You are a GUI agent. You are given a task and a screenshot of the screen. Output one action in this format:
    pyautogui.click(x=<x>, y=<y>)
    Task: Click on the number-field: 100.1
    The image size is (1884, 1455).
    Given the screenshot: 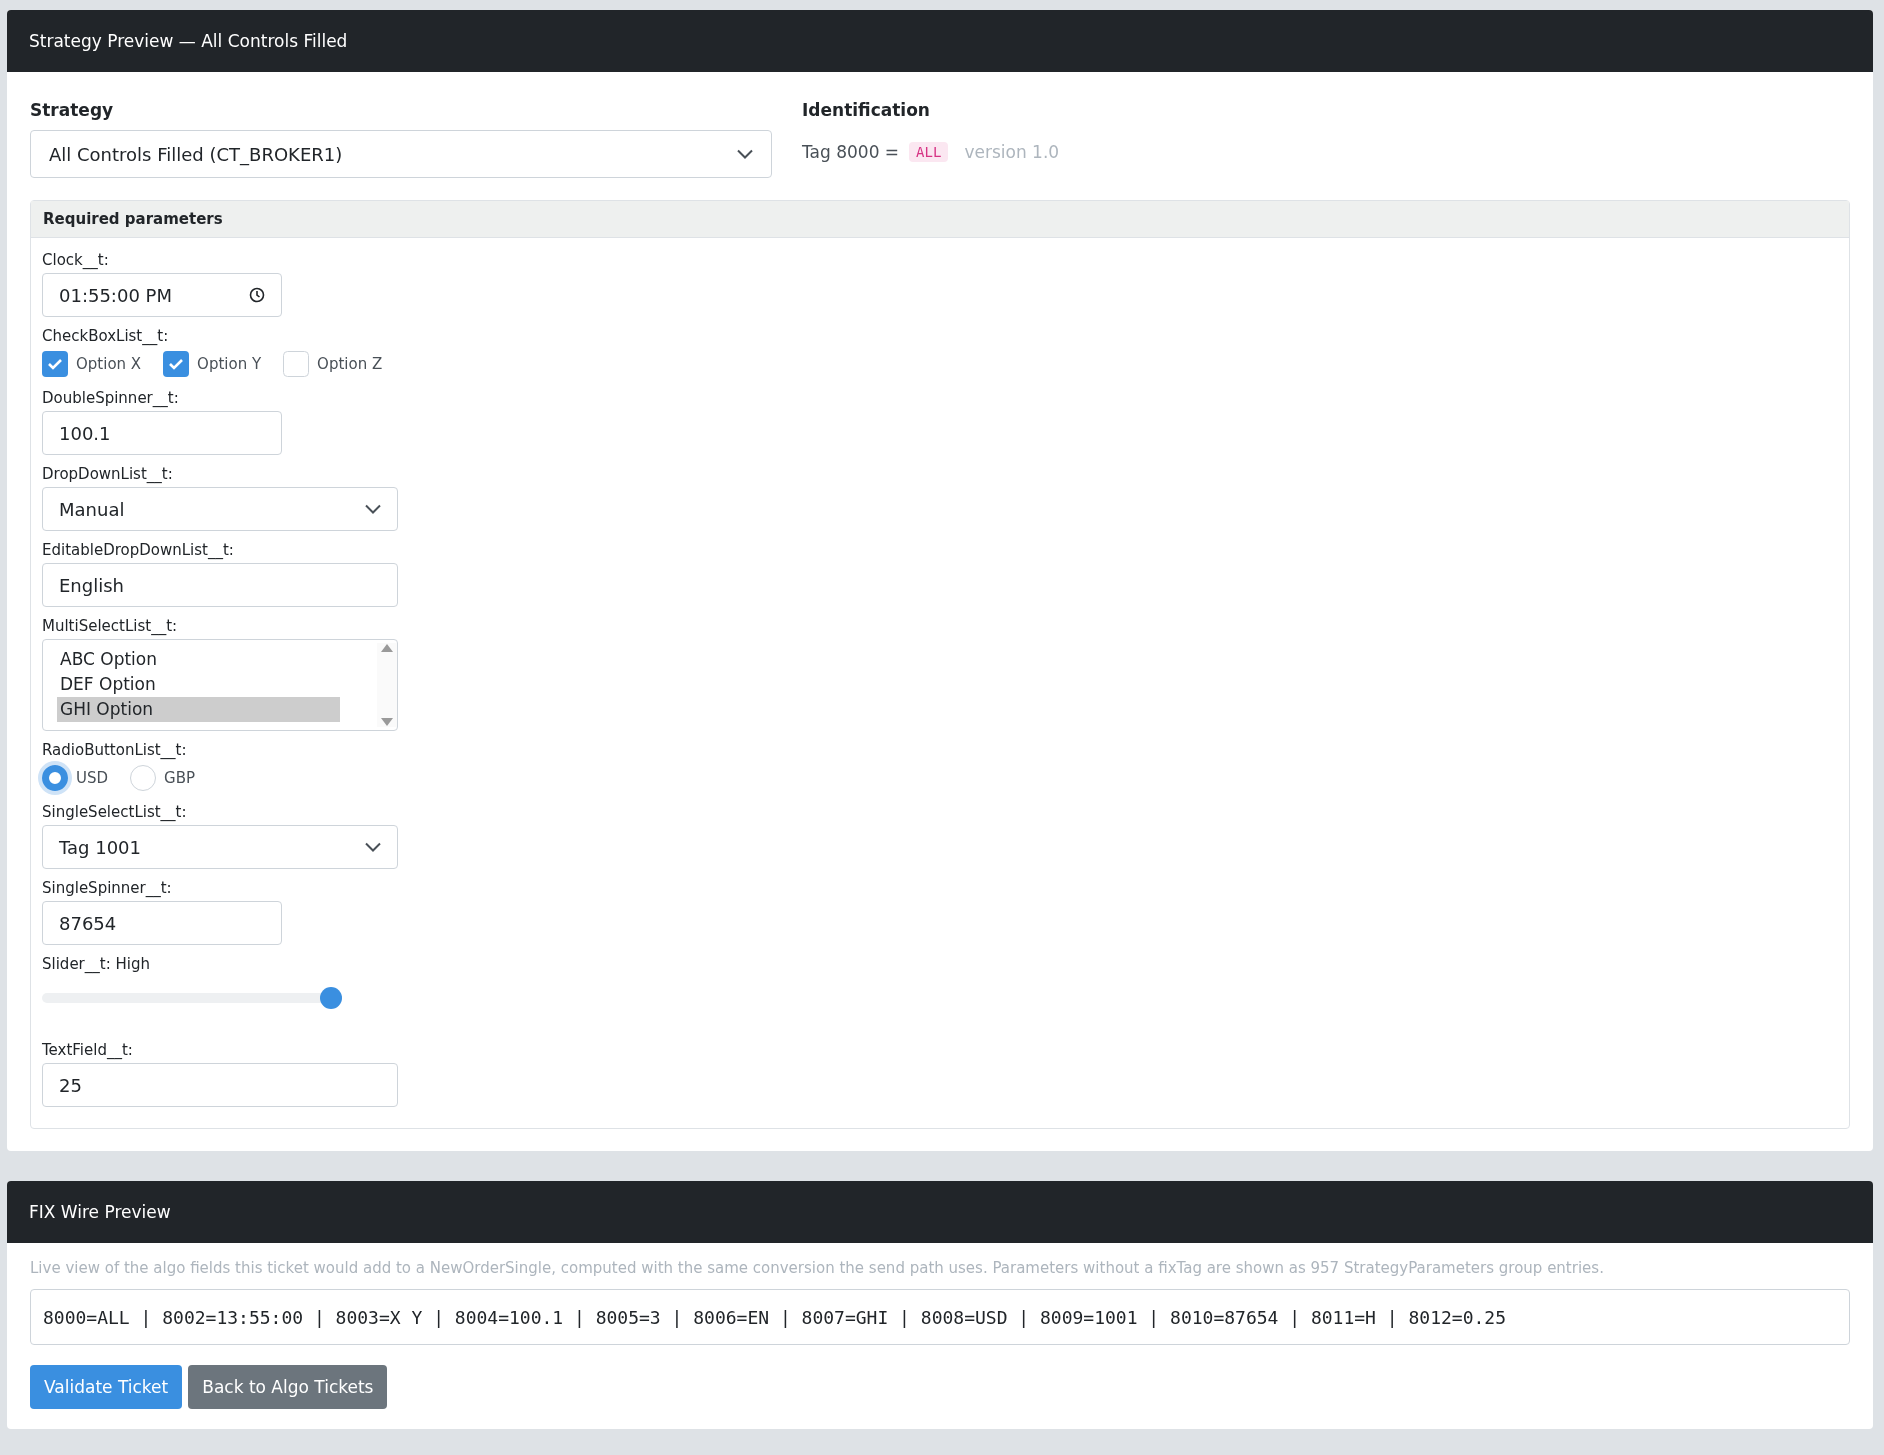 What is the action you would take?
    pyautogui.click(x=162, y=433)
    